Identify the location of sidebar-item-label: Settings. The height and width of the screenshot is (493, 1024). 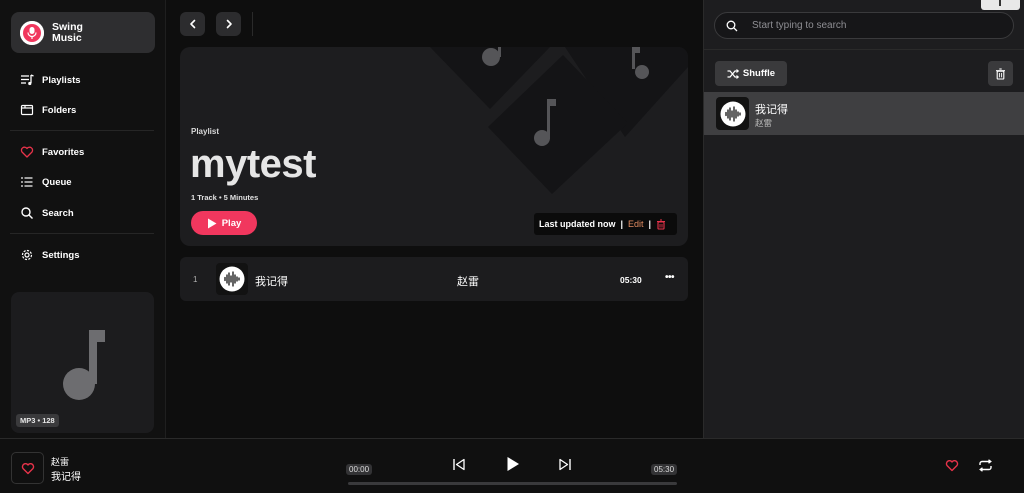
(61, 255).